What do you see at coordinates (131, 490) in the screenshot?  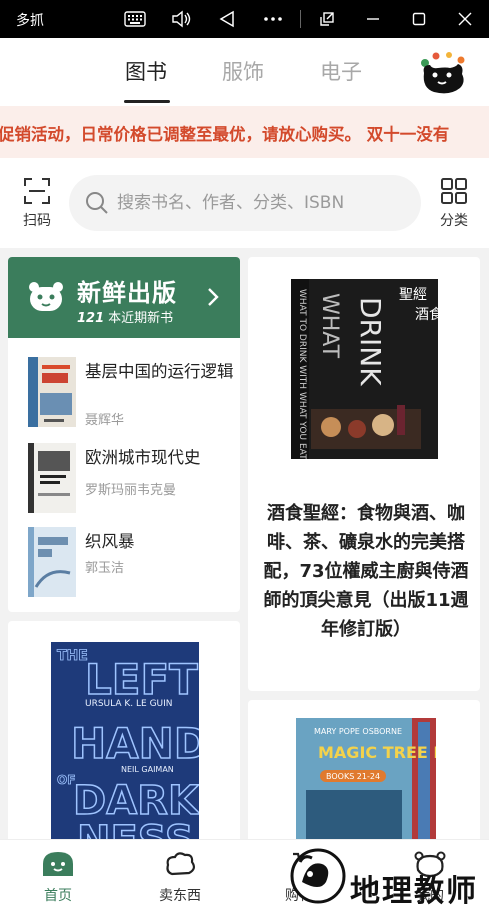 I see `book-author: 罗斯玛丽韦克曼` at bounding box center [131, 490].